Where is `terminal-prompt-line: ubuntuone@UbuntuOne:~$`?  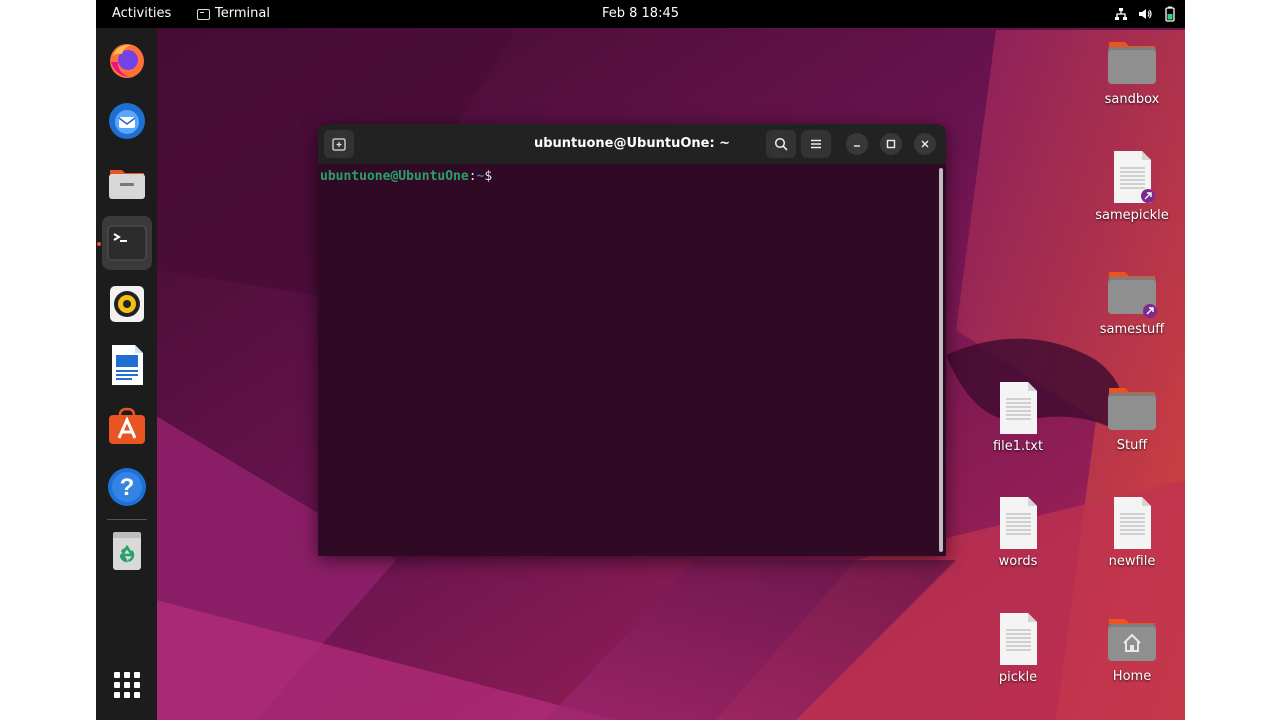
terminal-prompt-line: ubuntuone@UbuntuOne:~$ is located at coordinates (406, 176).